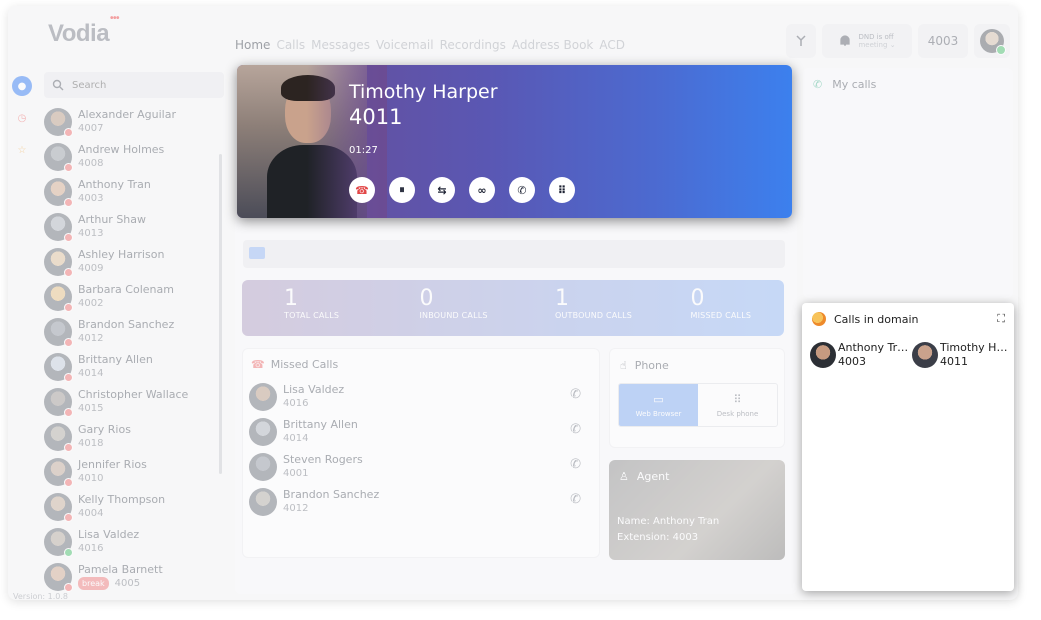  I want to click on contact-item: Jennifer Rios 4010, so click(133, 471).